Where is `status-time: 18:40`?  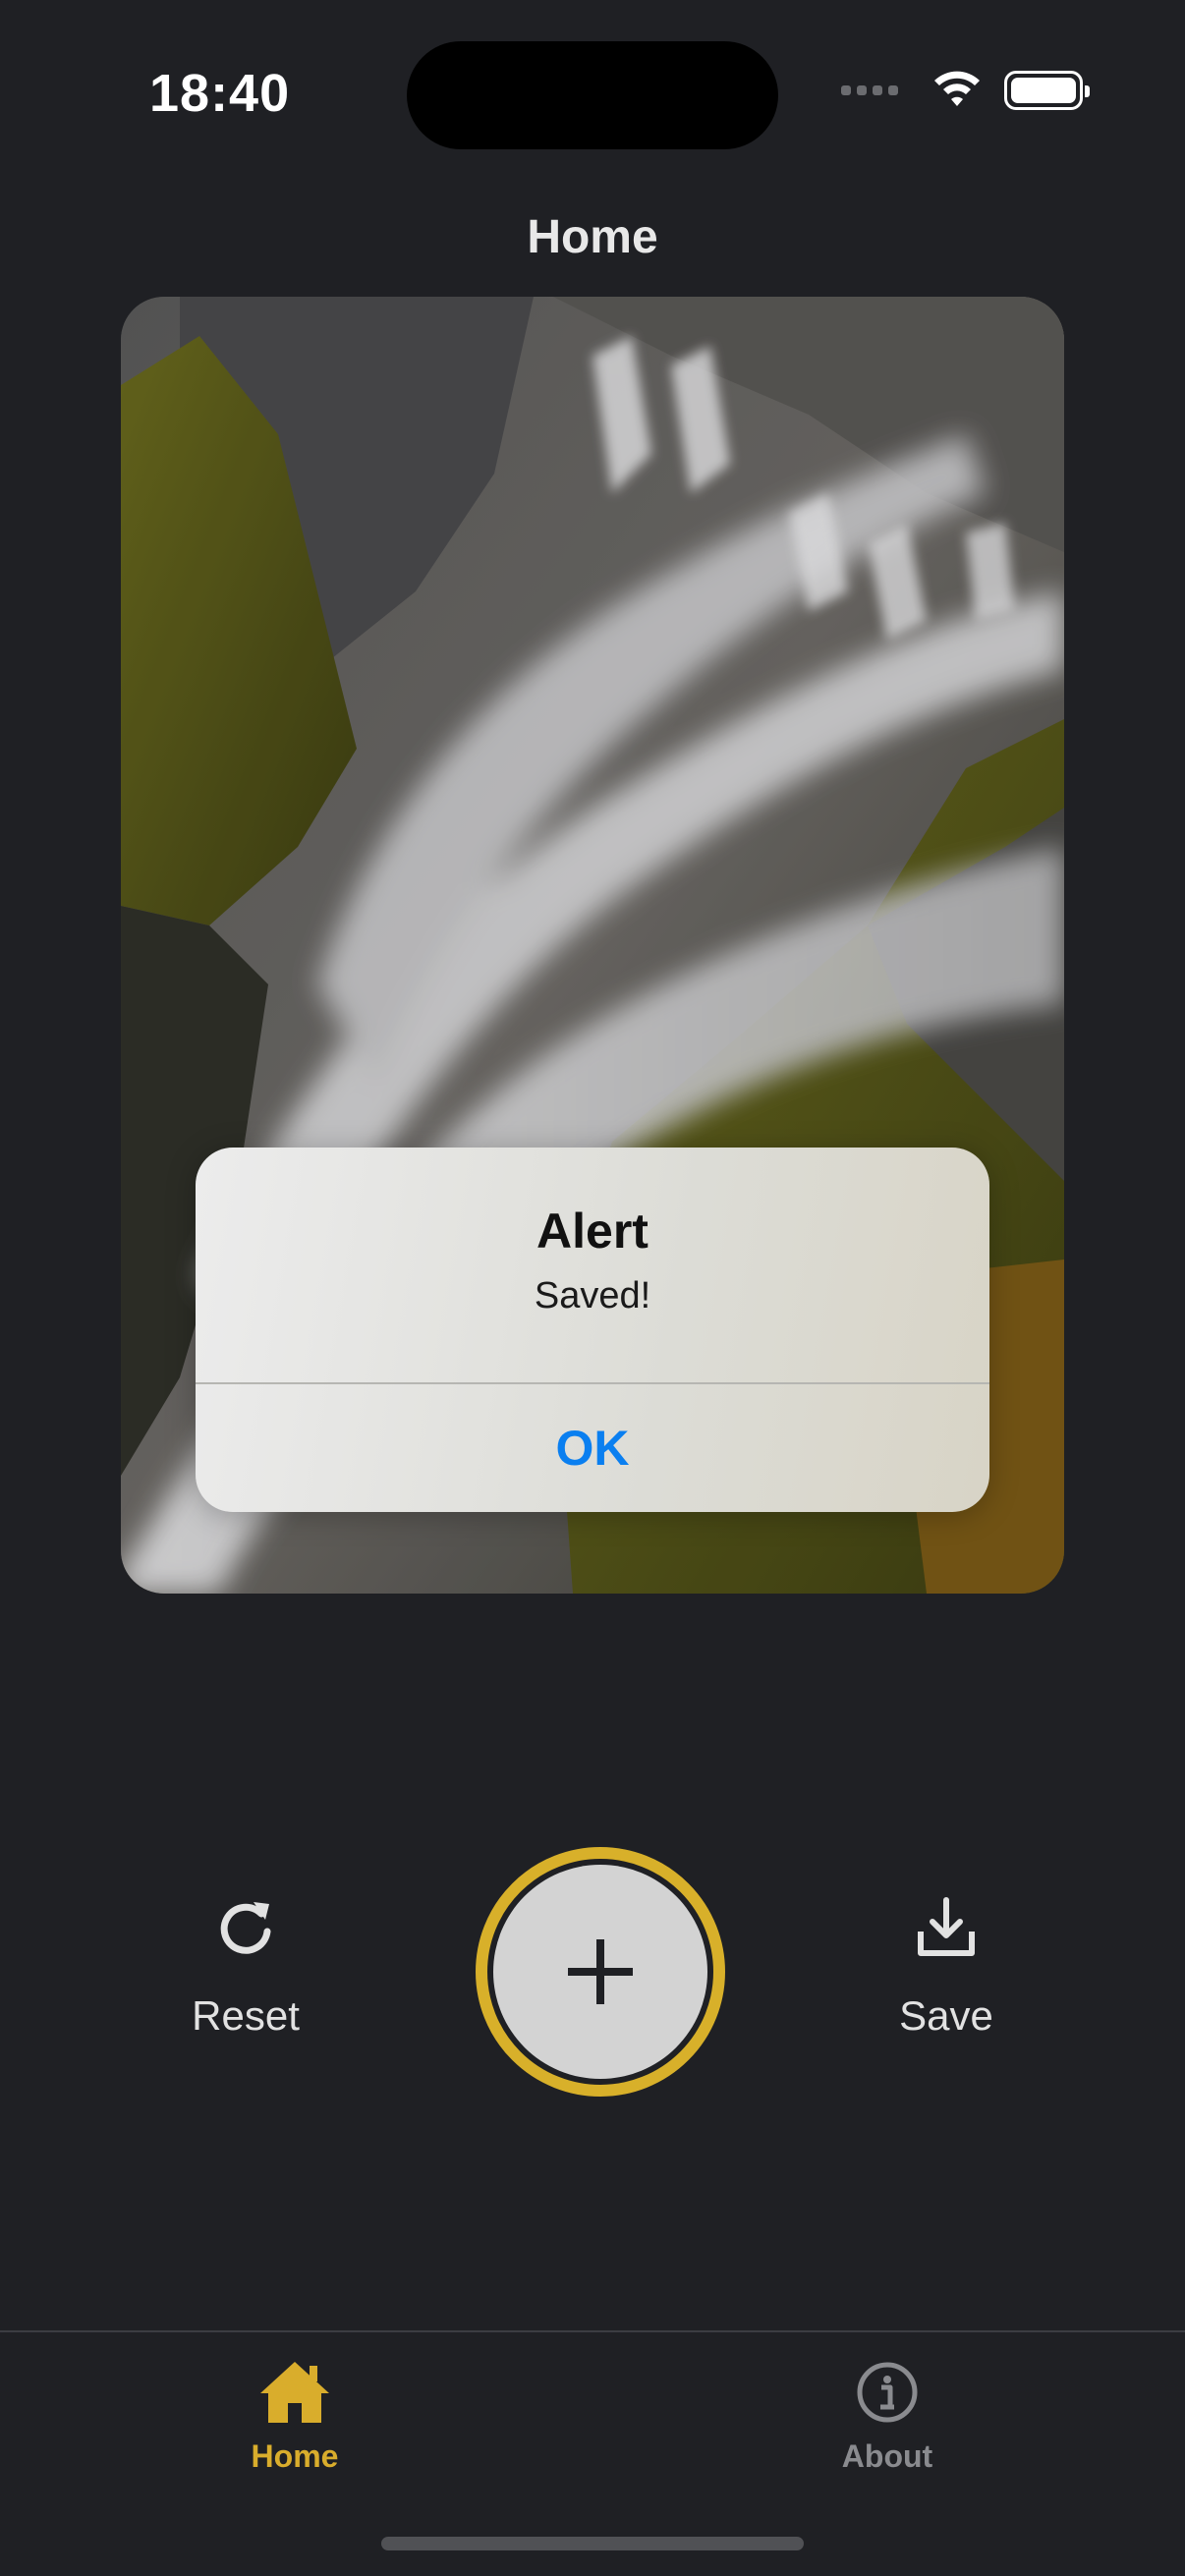 status-time: 18:40 is located at coordinates (220, 93).